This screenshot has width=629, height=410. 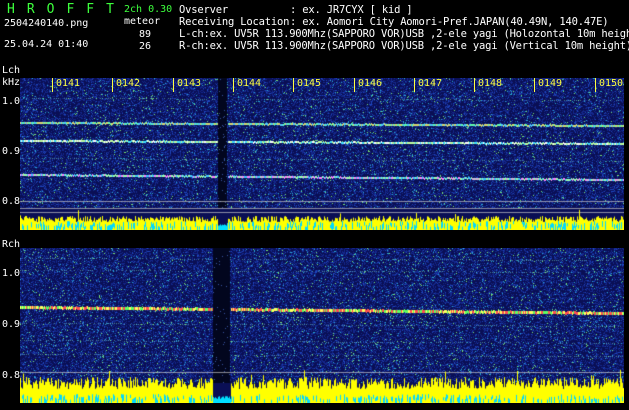 I want to click on version-label: 2ch 0.30, so click(x=148, y=9).